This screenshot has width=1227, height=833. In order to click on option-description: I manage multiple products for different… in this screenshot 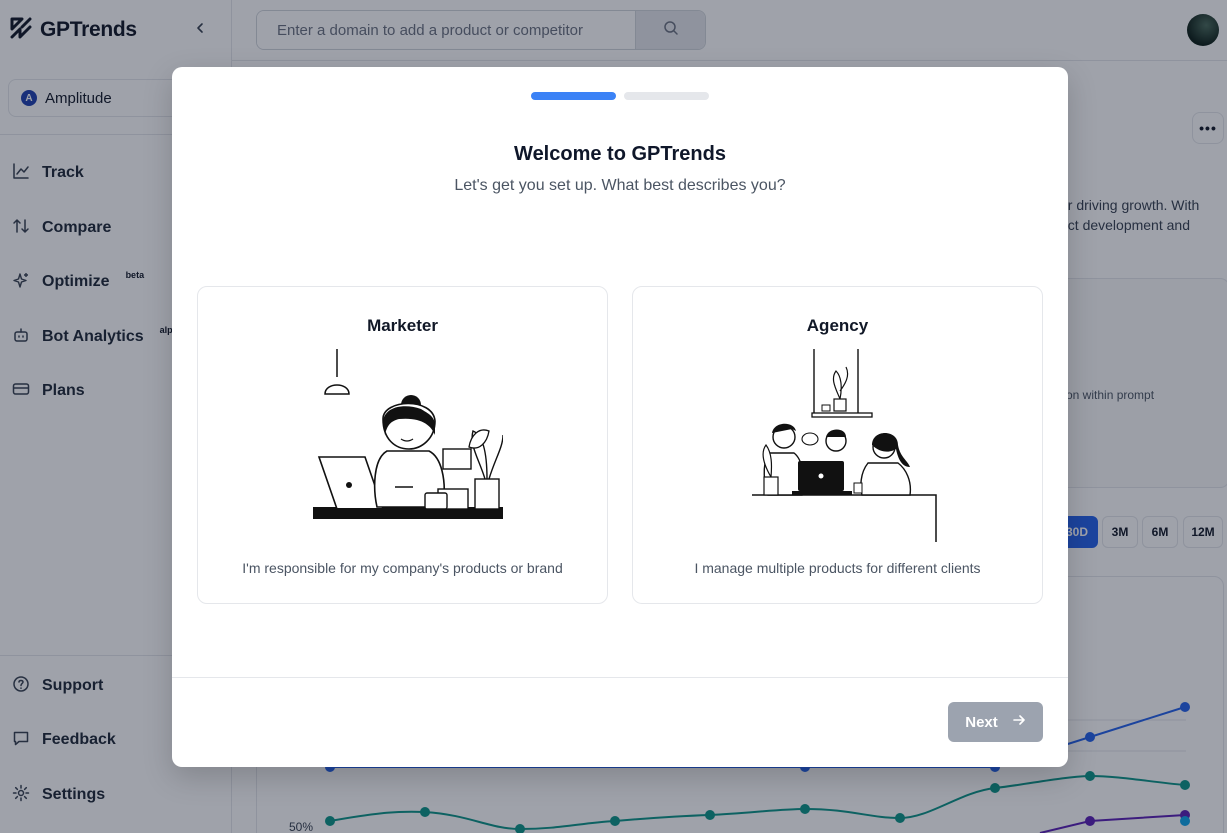, I will do `click(837, 568)`.